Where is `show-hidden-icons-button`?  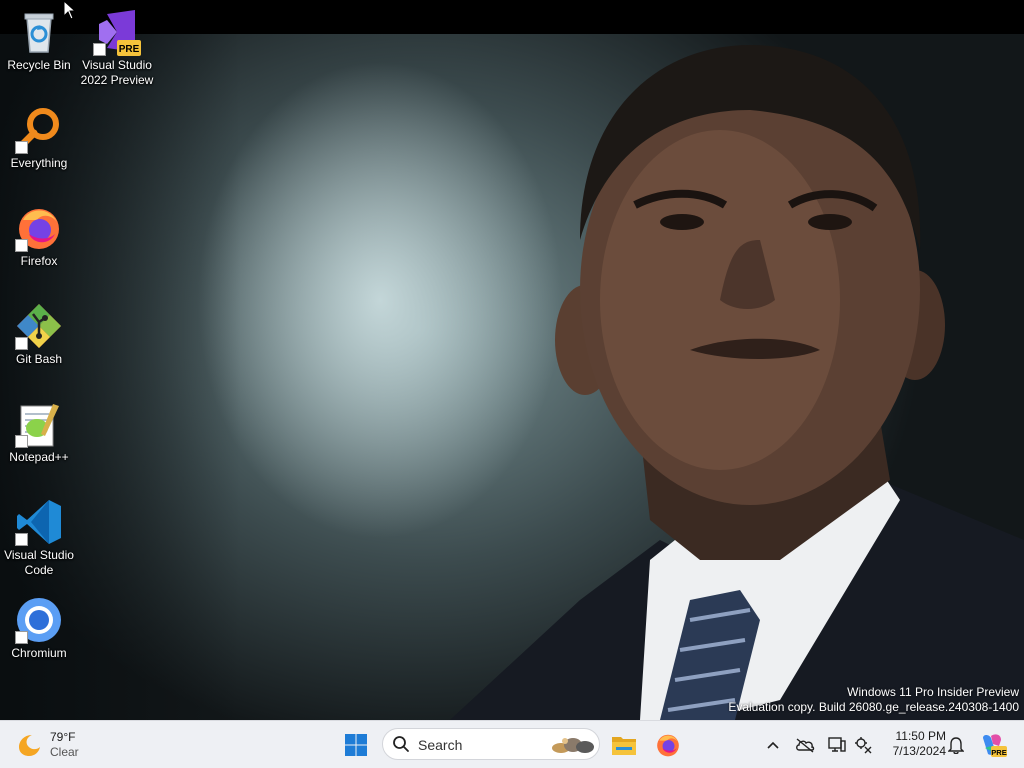 show-hidden-icons-button is located at coordinates (773, 745).